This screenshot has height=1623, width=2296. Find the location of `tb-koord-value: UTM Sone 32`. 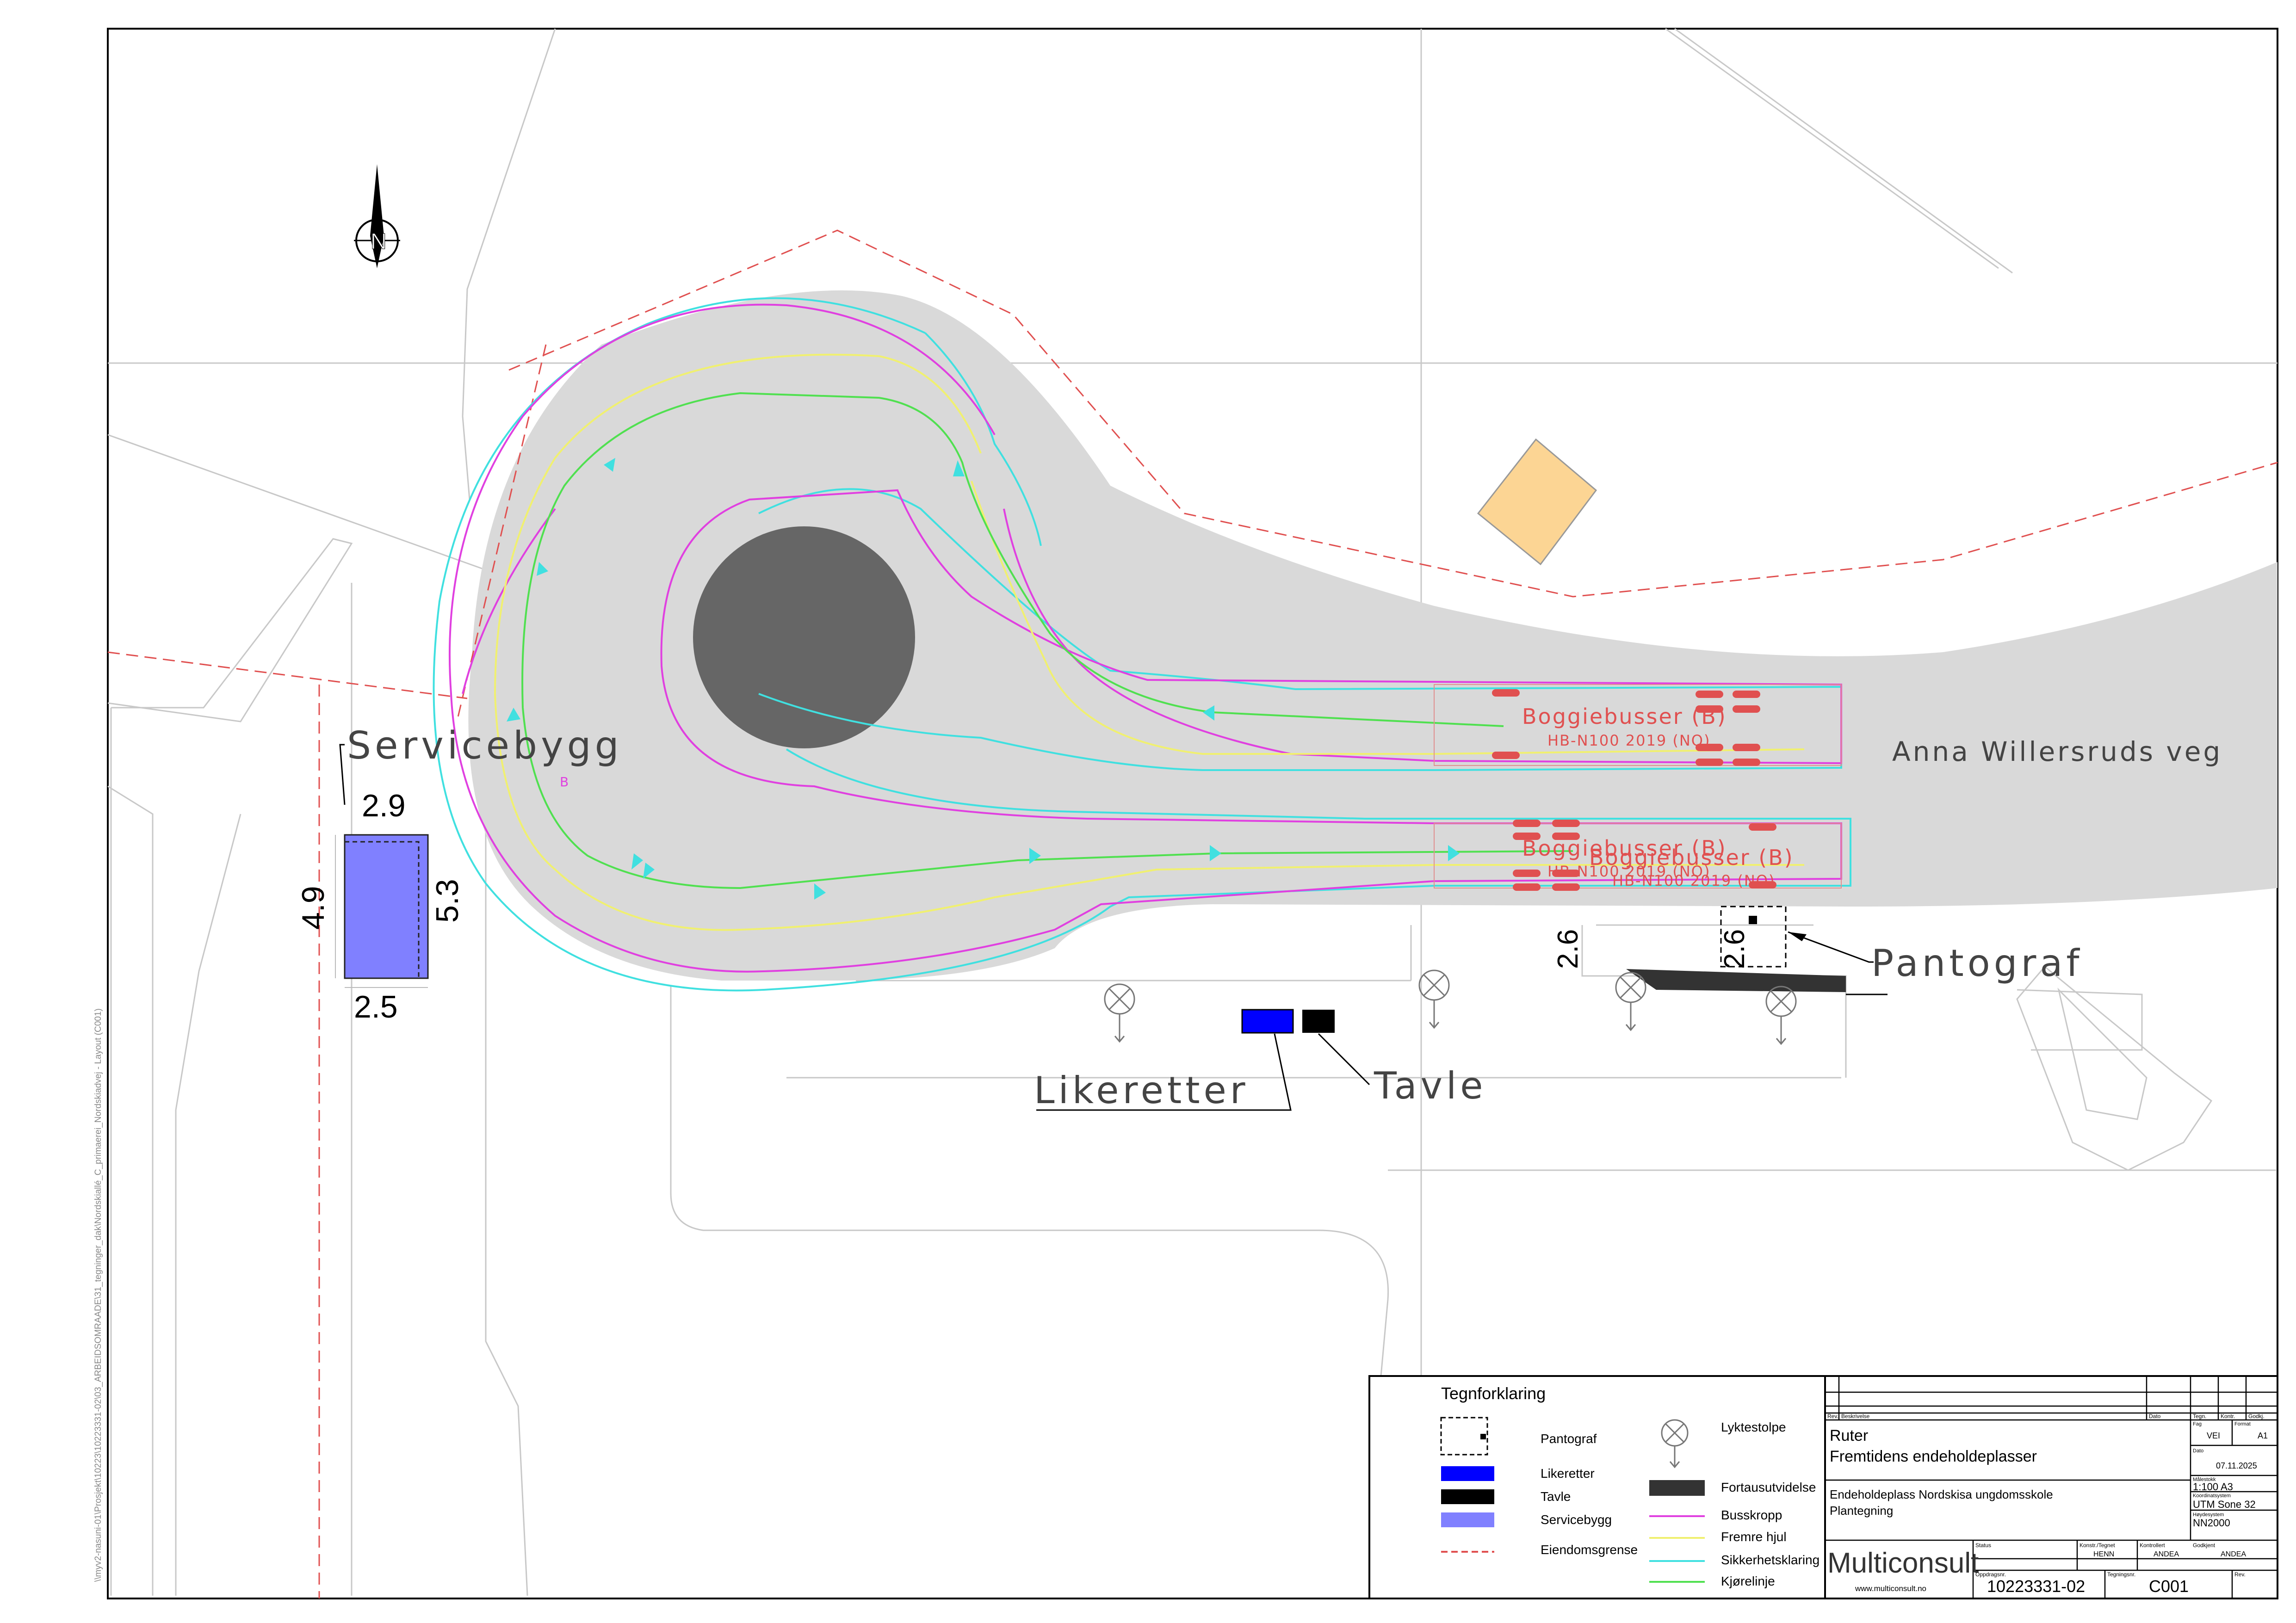

tb-koord-value: UTM Sone 32 is located at coordinates (2224, 1504).